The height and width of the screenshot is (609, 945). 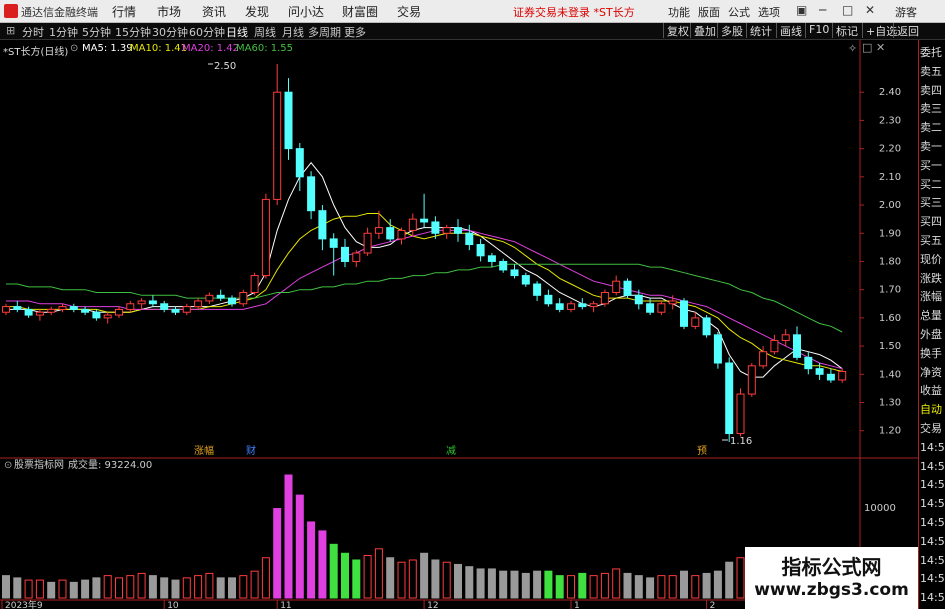 What do you see at coordinates (801, 10) in the screenshot?
I see `skin-icon: ▣` at bounding box center [801, 10].